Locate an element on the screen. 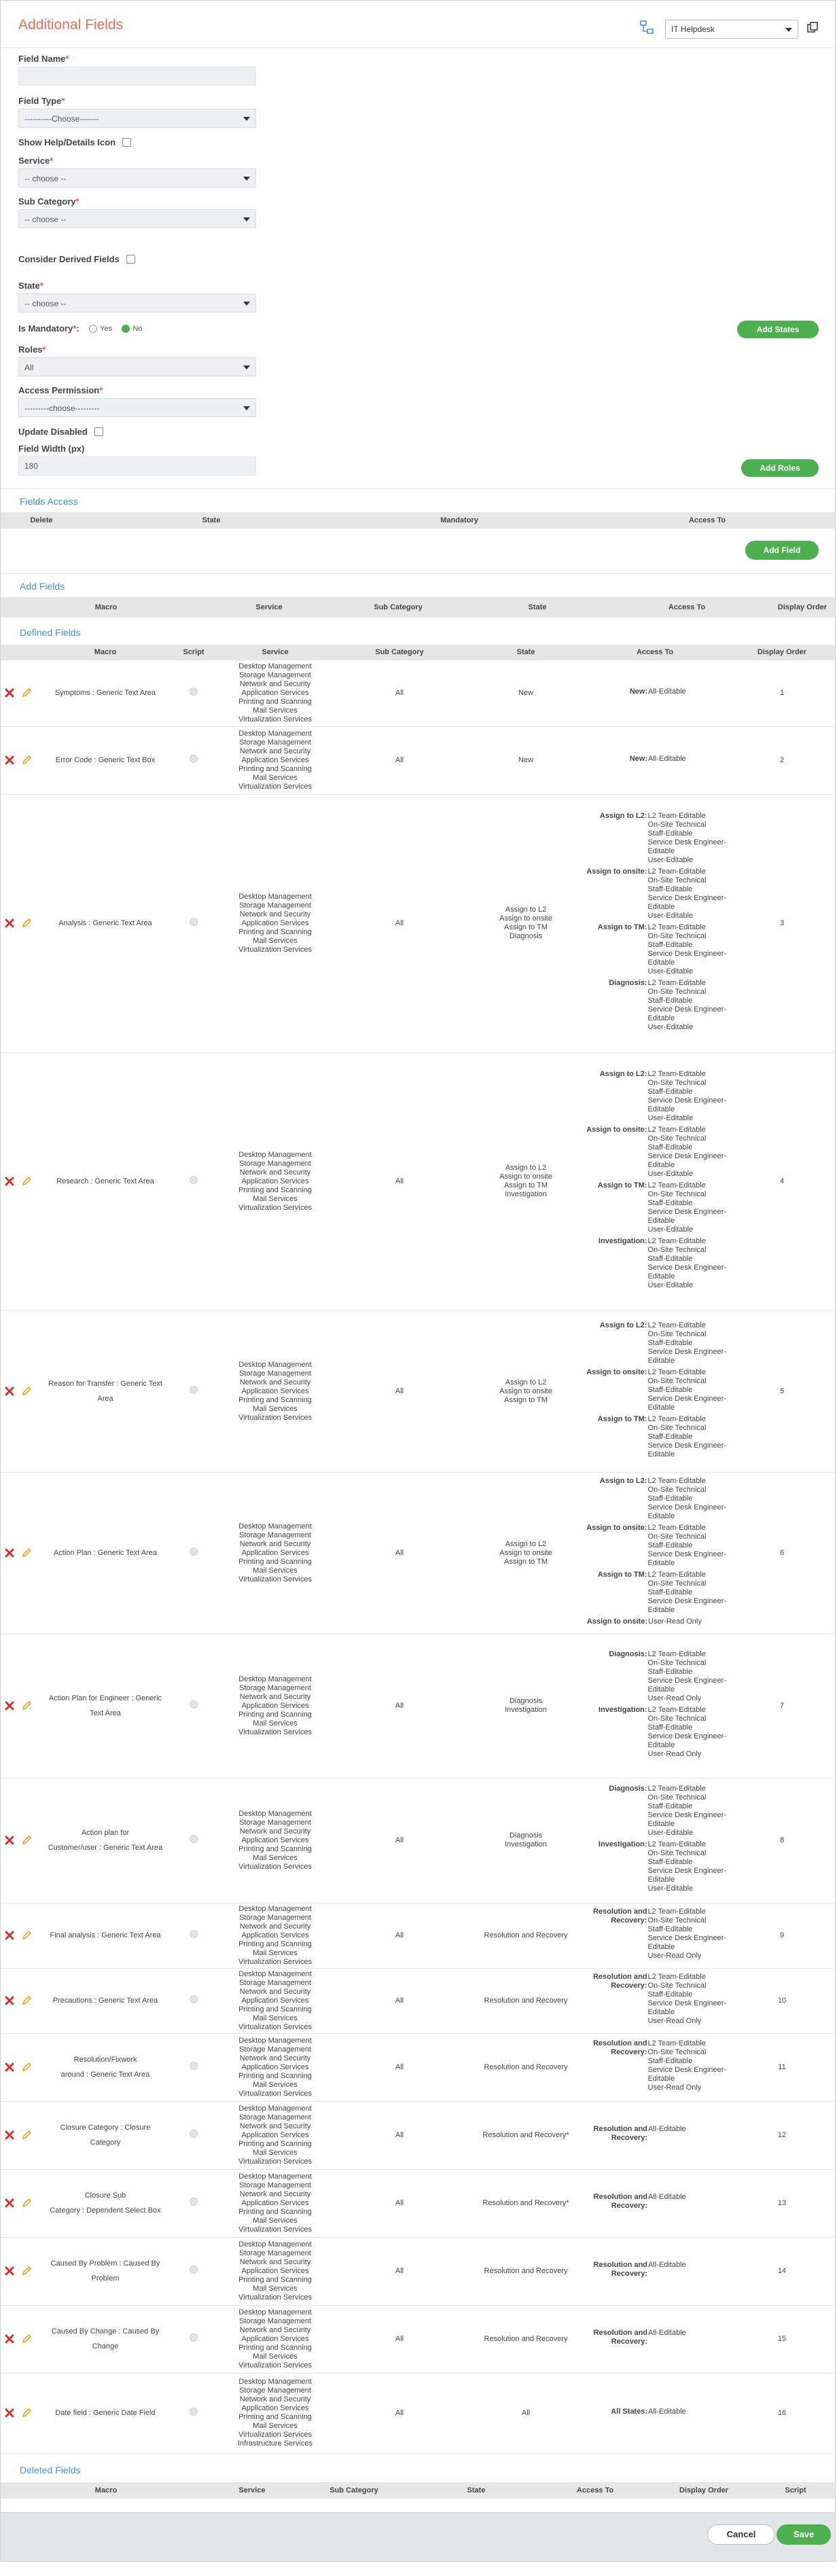  chevron-down-icon is located at coordinates (246, 408).